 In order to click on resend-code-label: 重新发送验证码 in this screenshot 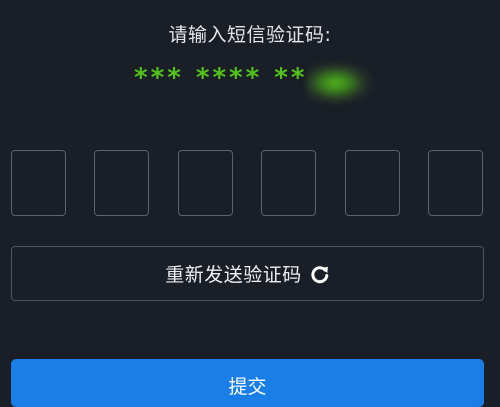, I will do `click(233, 275)`.